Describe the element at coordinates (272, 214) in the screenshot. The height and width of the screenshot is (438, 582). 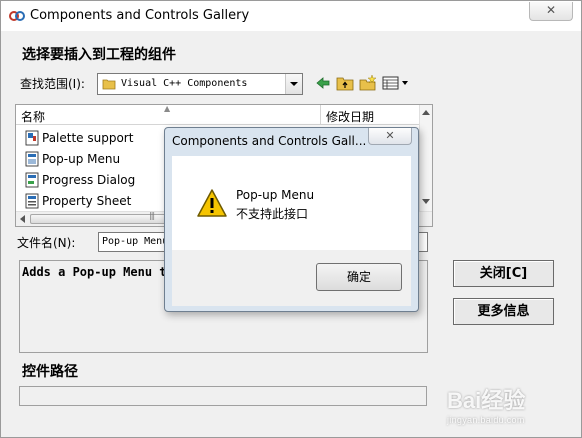
I see `dialog-message-detail: 不支持此接口` at that location.